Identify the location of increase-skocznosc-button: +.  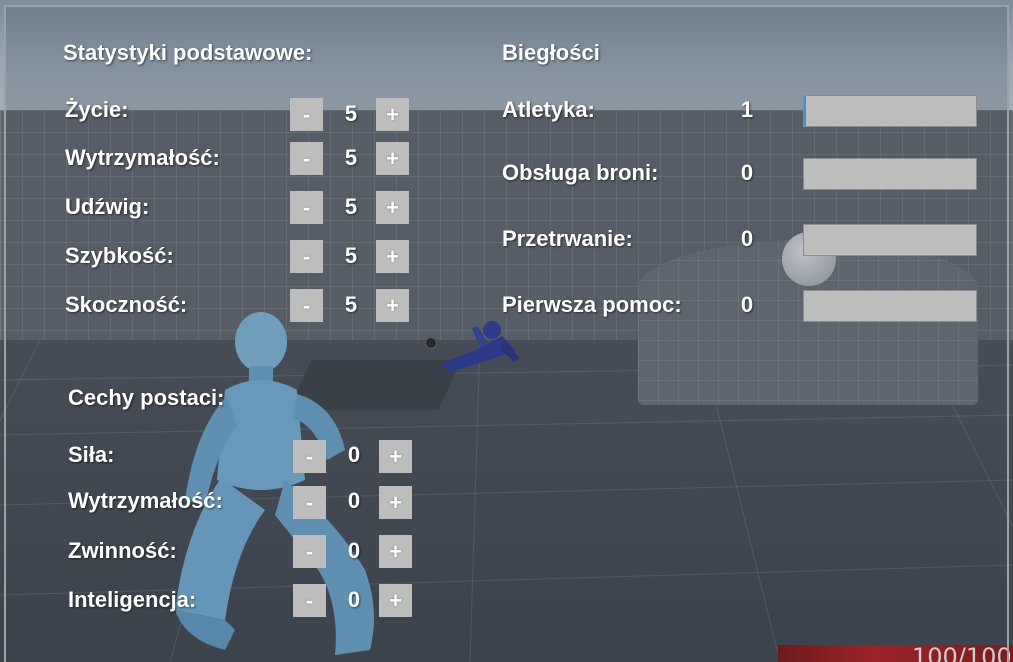
(392, 305).